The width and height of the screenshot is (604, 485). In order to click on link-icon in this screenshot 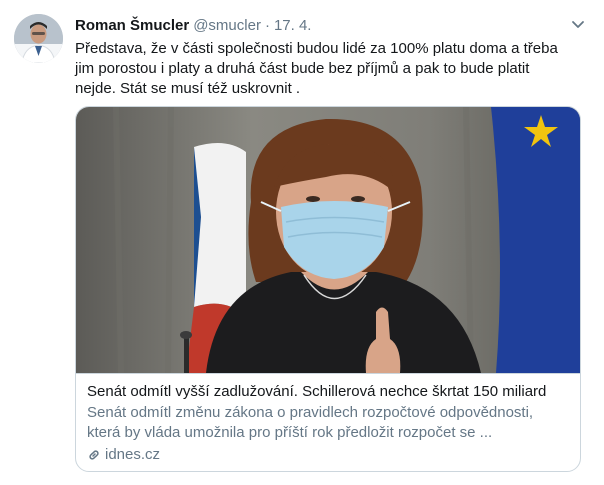, I will do `click(94, 455)`.